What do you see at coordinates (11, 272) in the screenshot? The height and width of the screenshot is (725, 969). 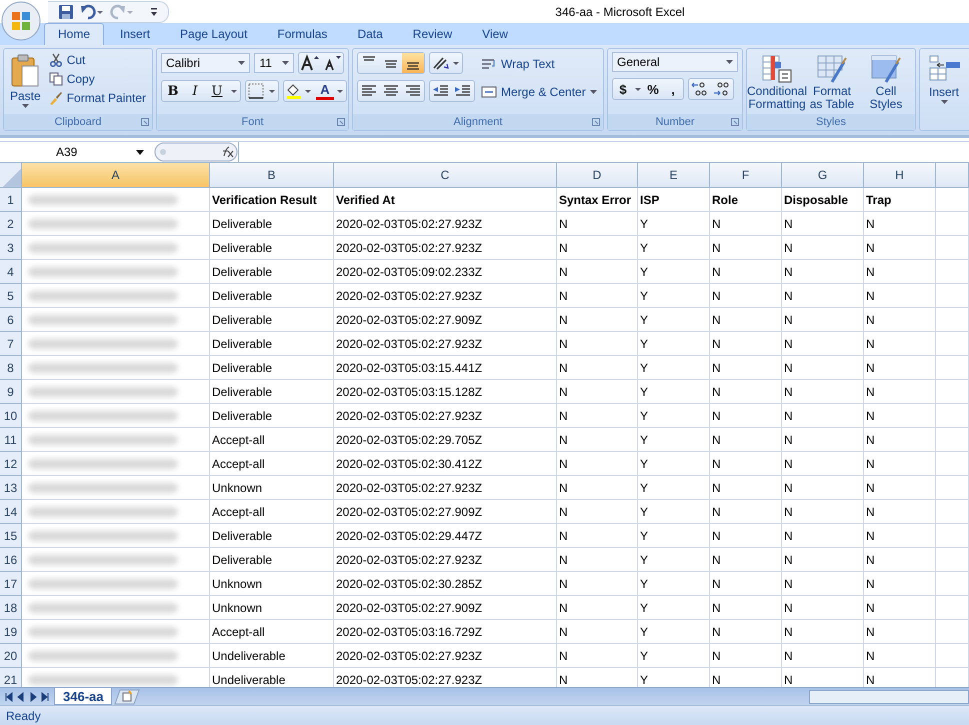 I see `row-header: 4` at bounding box center [11, 272].